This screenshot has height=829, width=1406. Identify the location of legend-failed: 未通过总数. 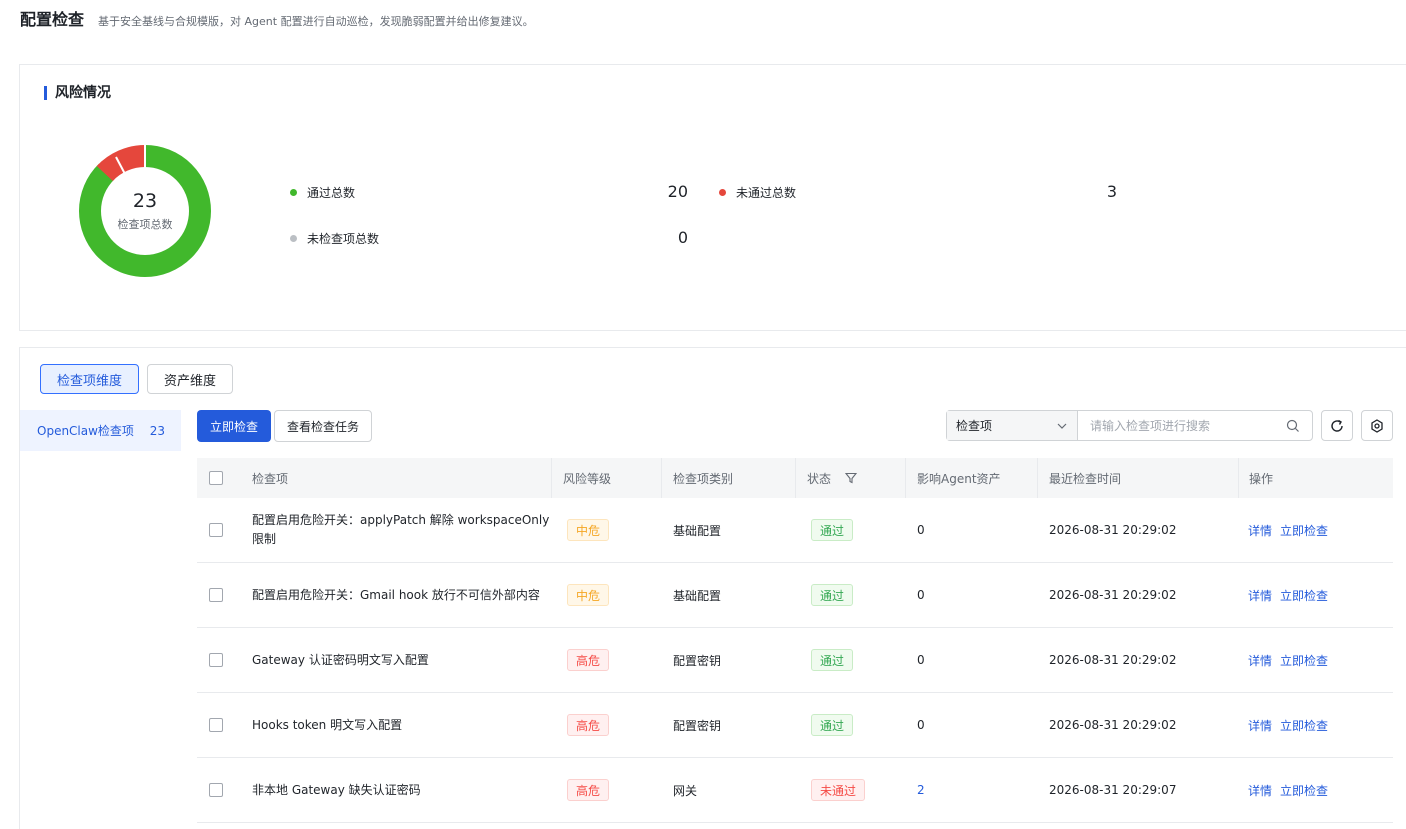
(757, 192).